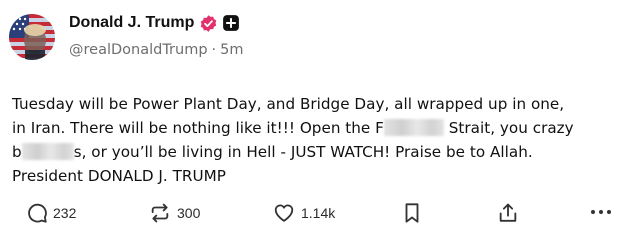  I want to click on like-button: 1.14k, so click(303, 213).